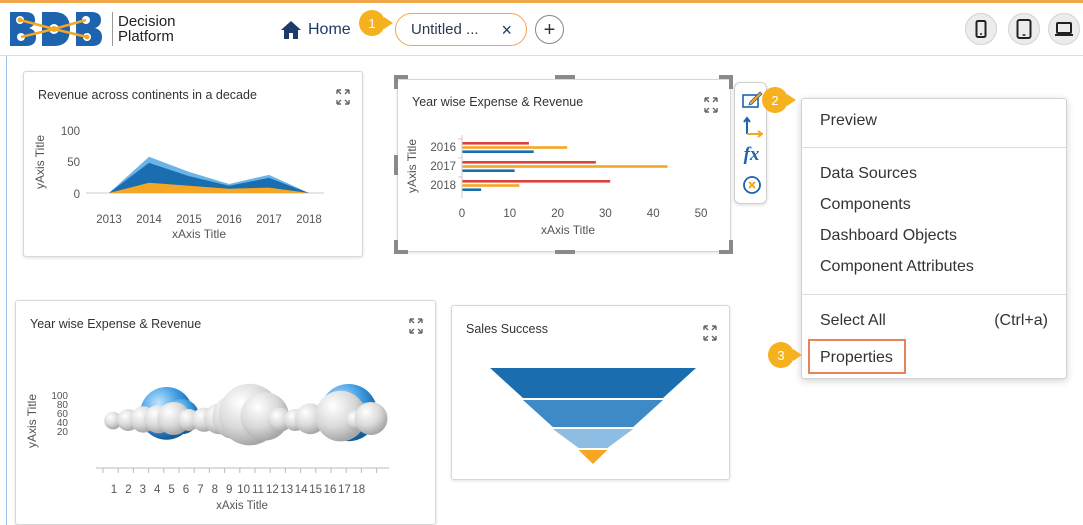 This screenshot has width=1083, height=525. Describe the element at coordinates (243, 490) in the screenshot. I see `x-tick-label: 10` at that location.